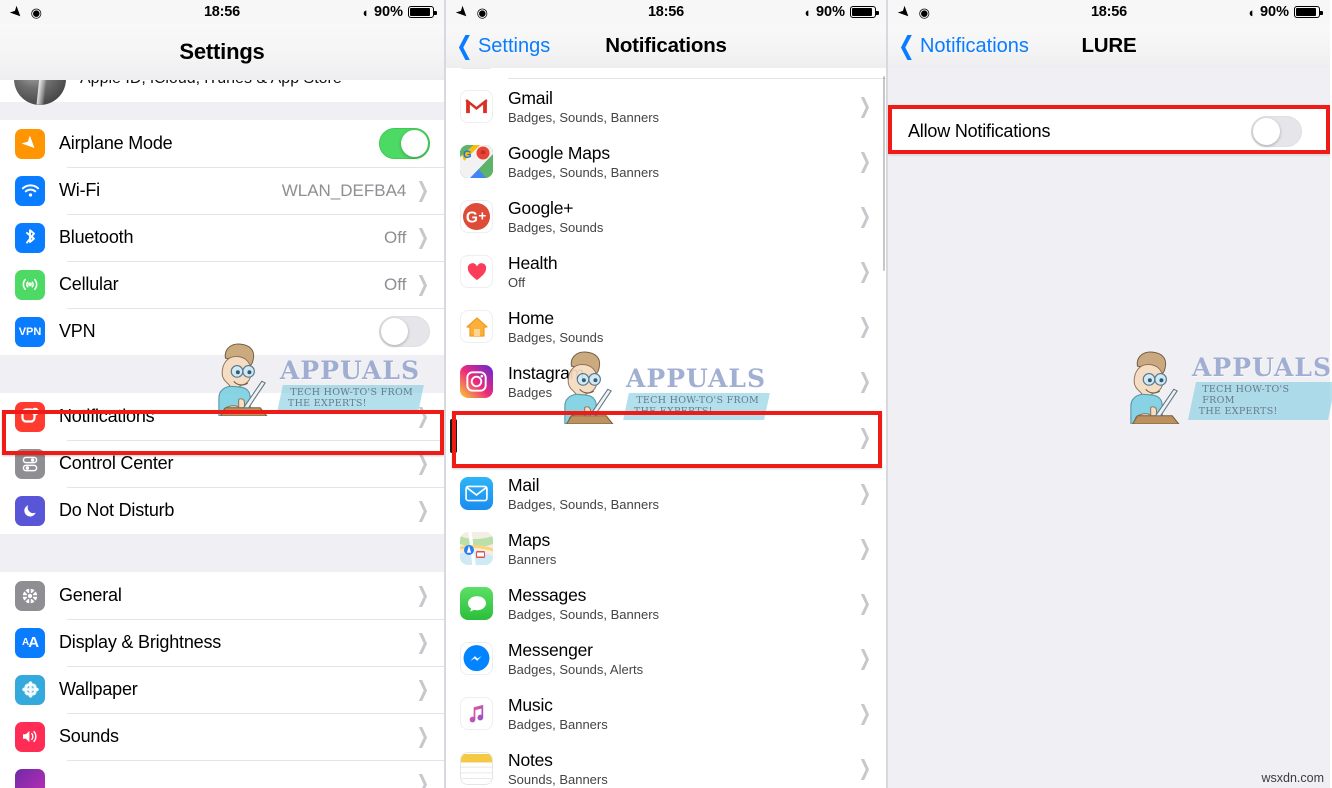 The height and width of the screenshot is (788, 1332). What do you see at coordinates (222, 52) in the screenshot?
I see `navigation-bar-1: Settings` at bounding box center [222, 52].